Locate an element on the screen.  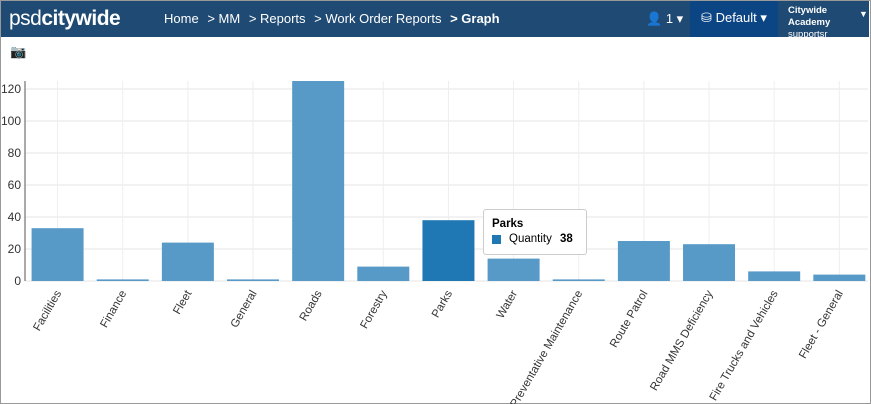
bar-road-mms-deficiency is located at coordinates (709, 262).